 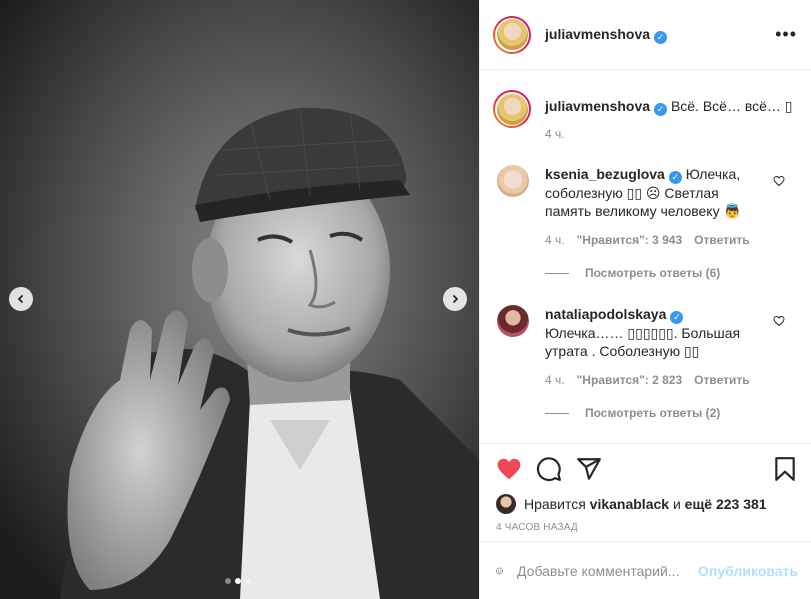 What do you see at coordinates (512, 34) in the screenshot?
I see `author-avatar` at bounding box center [512, 34].